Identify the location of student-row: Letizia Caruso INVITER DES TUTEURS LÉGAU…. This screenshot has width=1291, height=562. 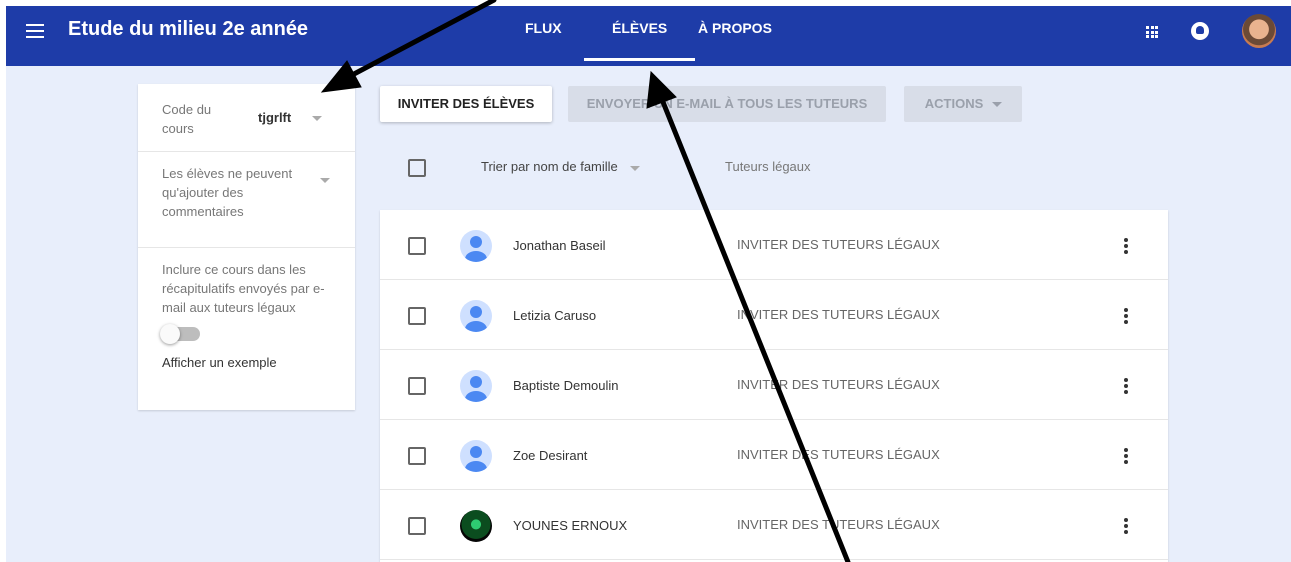
(774, 315).